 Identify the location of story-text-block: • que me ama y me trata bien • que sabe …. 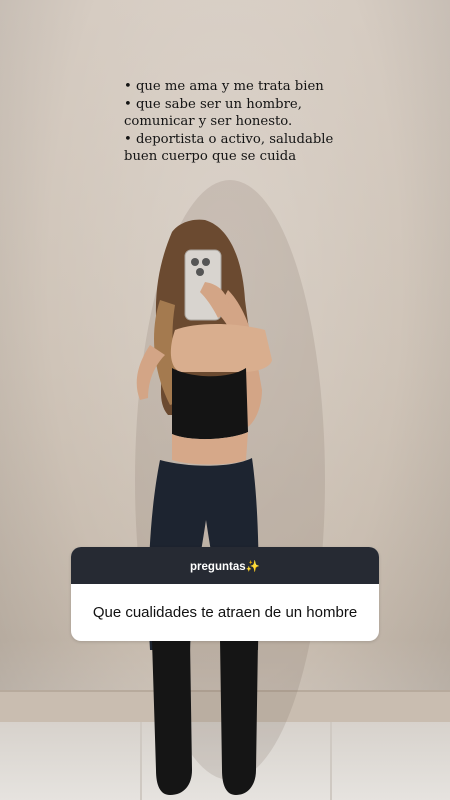
(274, 122).